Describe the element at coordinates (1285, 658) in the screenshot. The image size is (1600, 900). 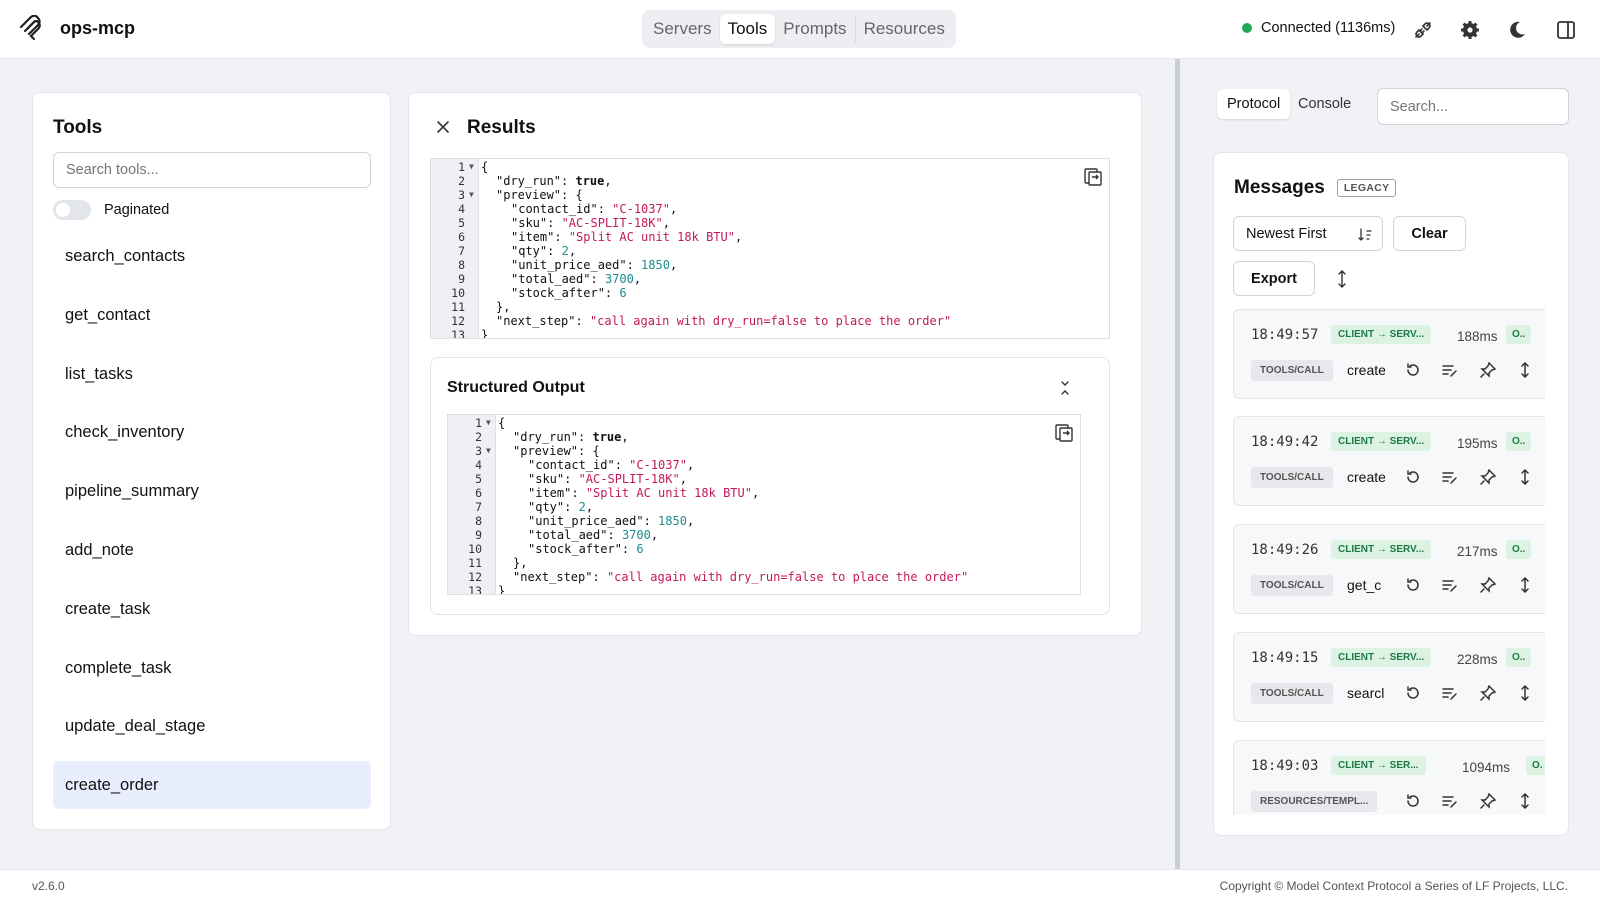
I see `message-time: 18:49:15` at that location.